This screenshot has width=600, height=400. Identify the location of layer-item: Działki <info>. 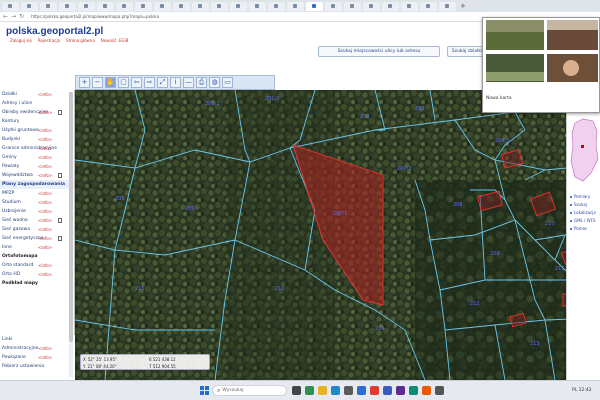
(37, 94).